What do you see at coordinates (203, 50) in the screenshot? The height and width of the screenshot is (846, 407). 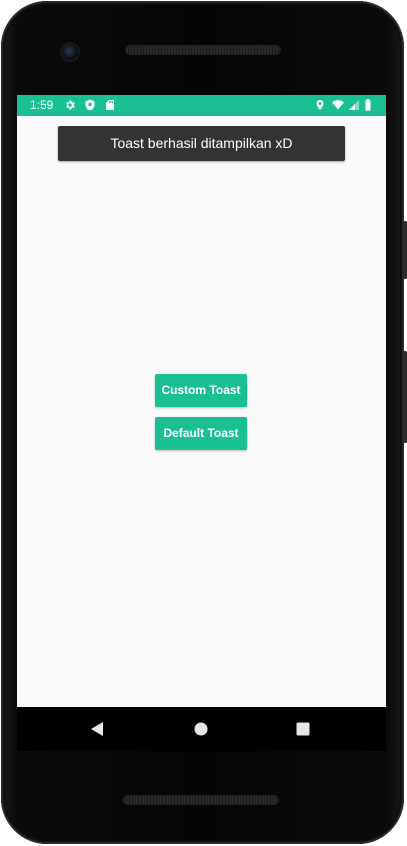 I see `top-speaker` at bounding box center [203, 50].